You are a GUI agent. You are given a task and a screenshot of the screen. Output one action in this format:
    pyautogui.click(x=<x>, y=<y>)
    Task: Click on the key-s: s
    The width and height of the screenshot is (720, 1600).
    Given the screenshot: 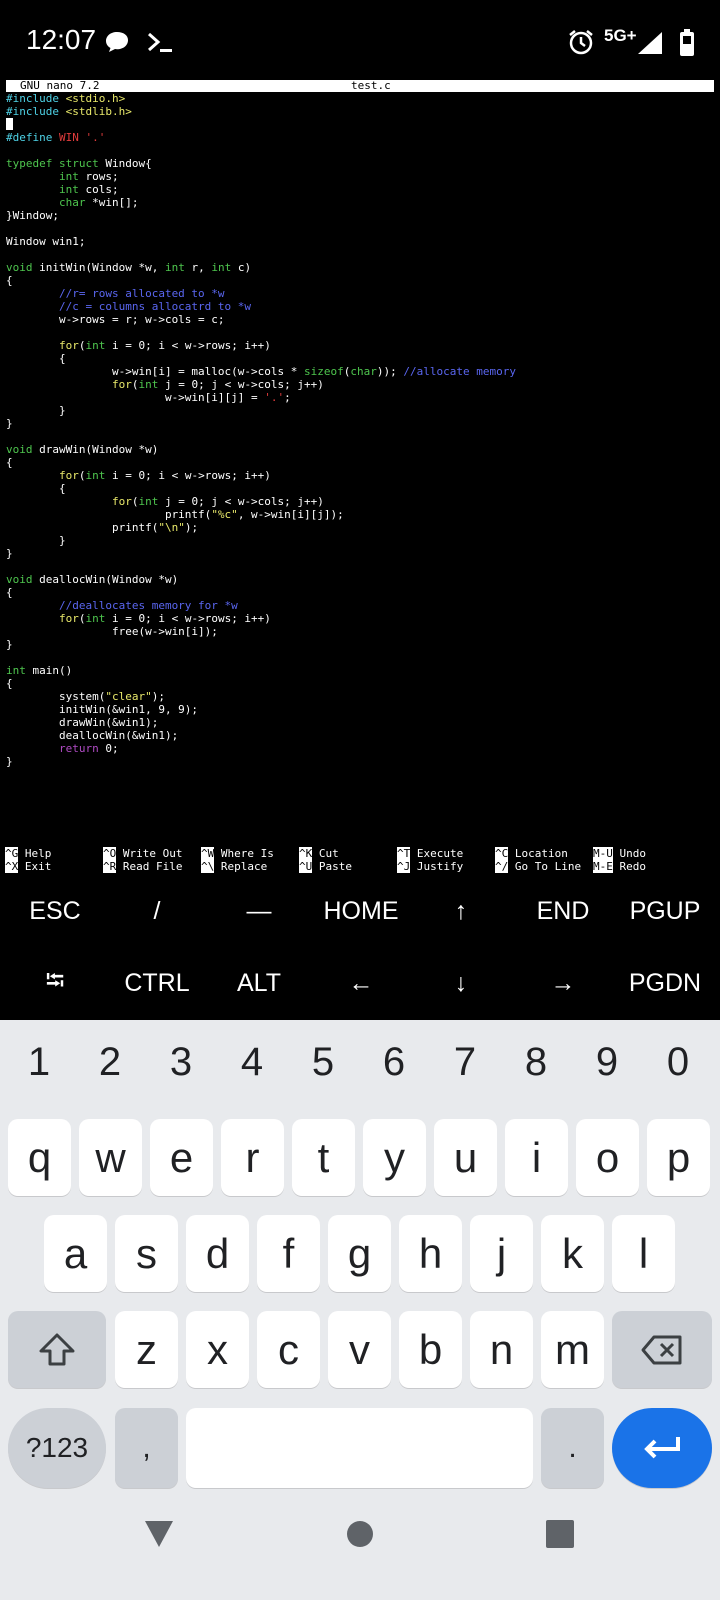 What is the action you would take?
    pyautogui.click(x=146, y=1253)
    